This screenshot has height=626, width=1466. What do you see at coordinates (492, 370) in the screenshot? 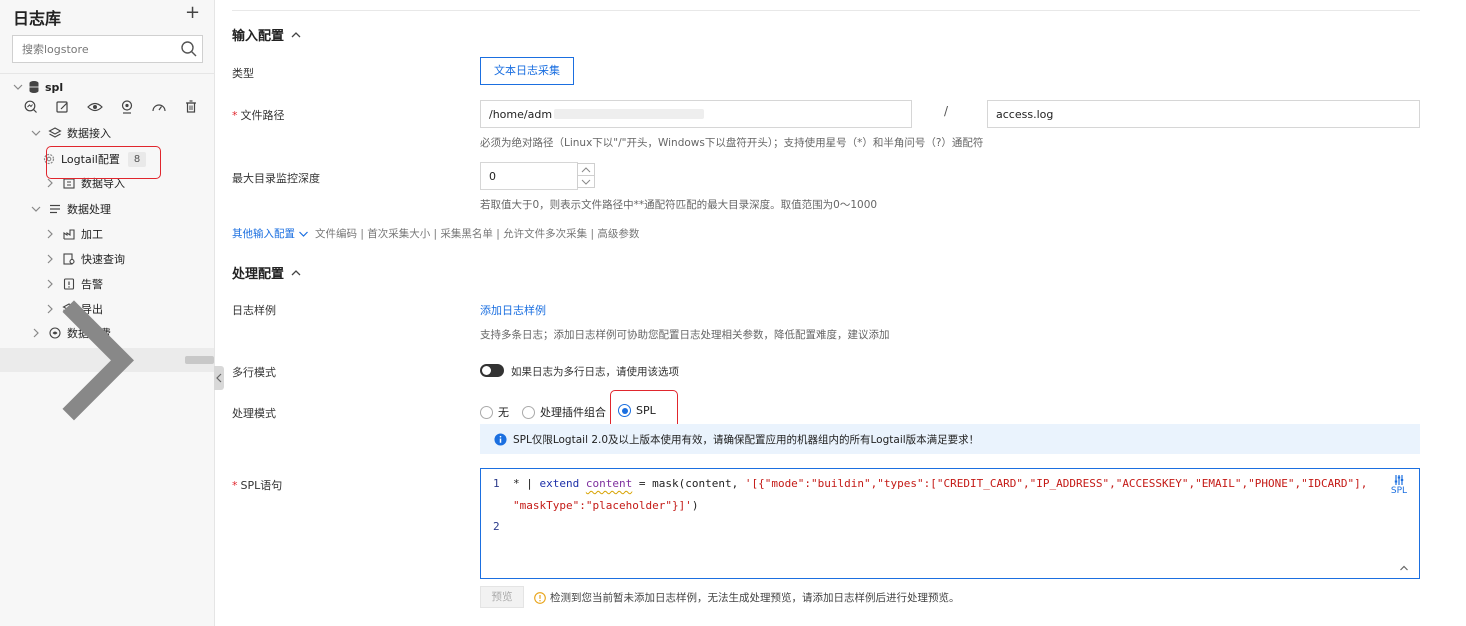
I see `multiline-toggle` at bounding box center [492, 370].